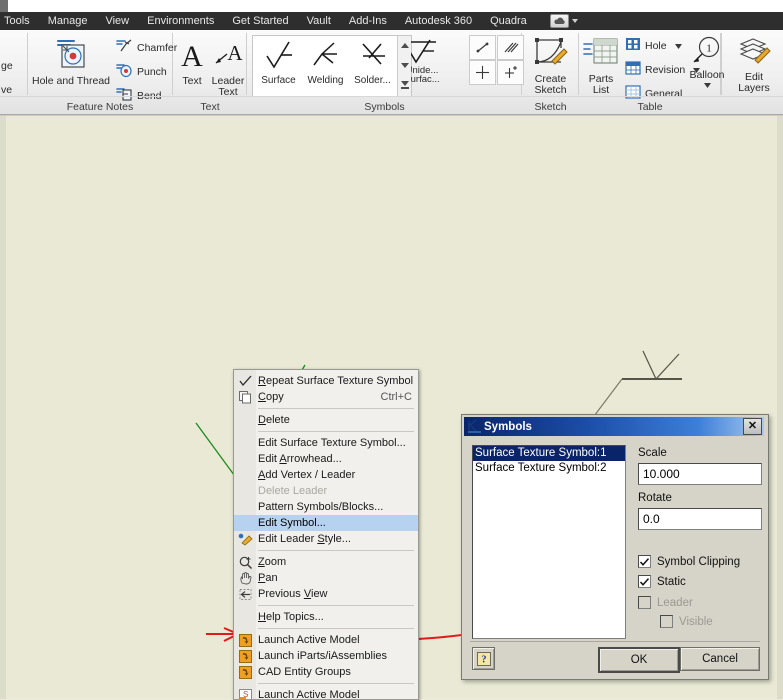 This screenshot has width=783, height=700. Describe the element at coordinates (319, 21) in the screenshot. I see `menu-item-vault: Vault` at that location.